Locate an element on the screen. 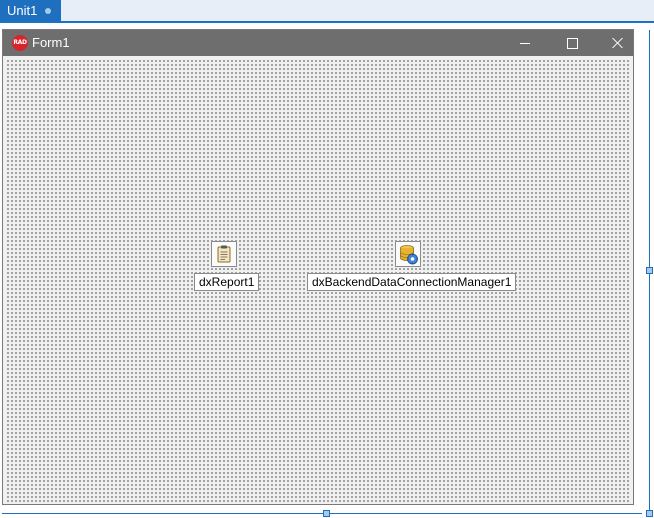 The width and height of the screenshot is (654, 518). rad-logo-icon: RAD is located at coordinates (20, 43).